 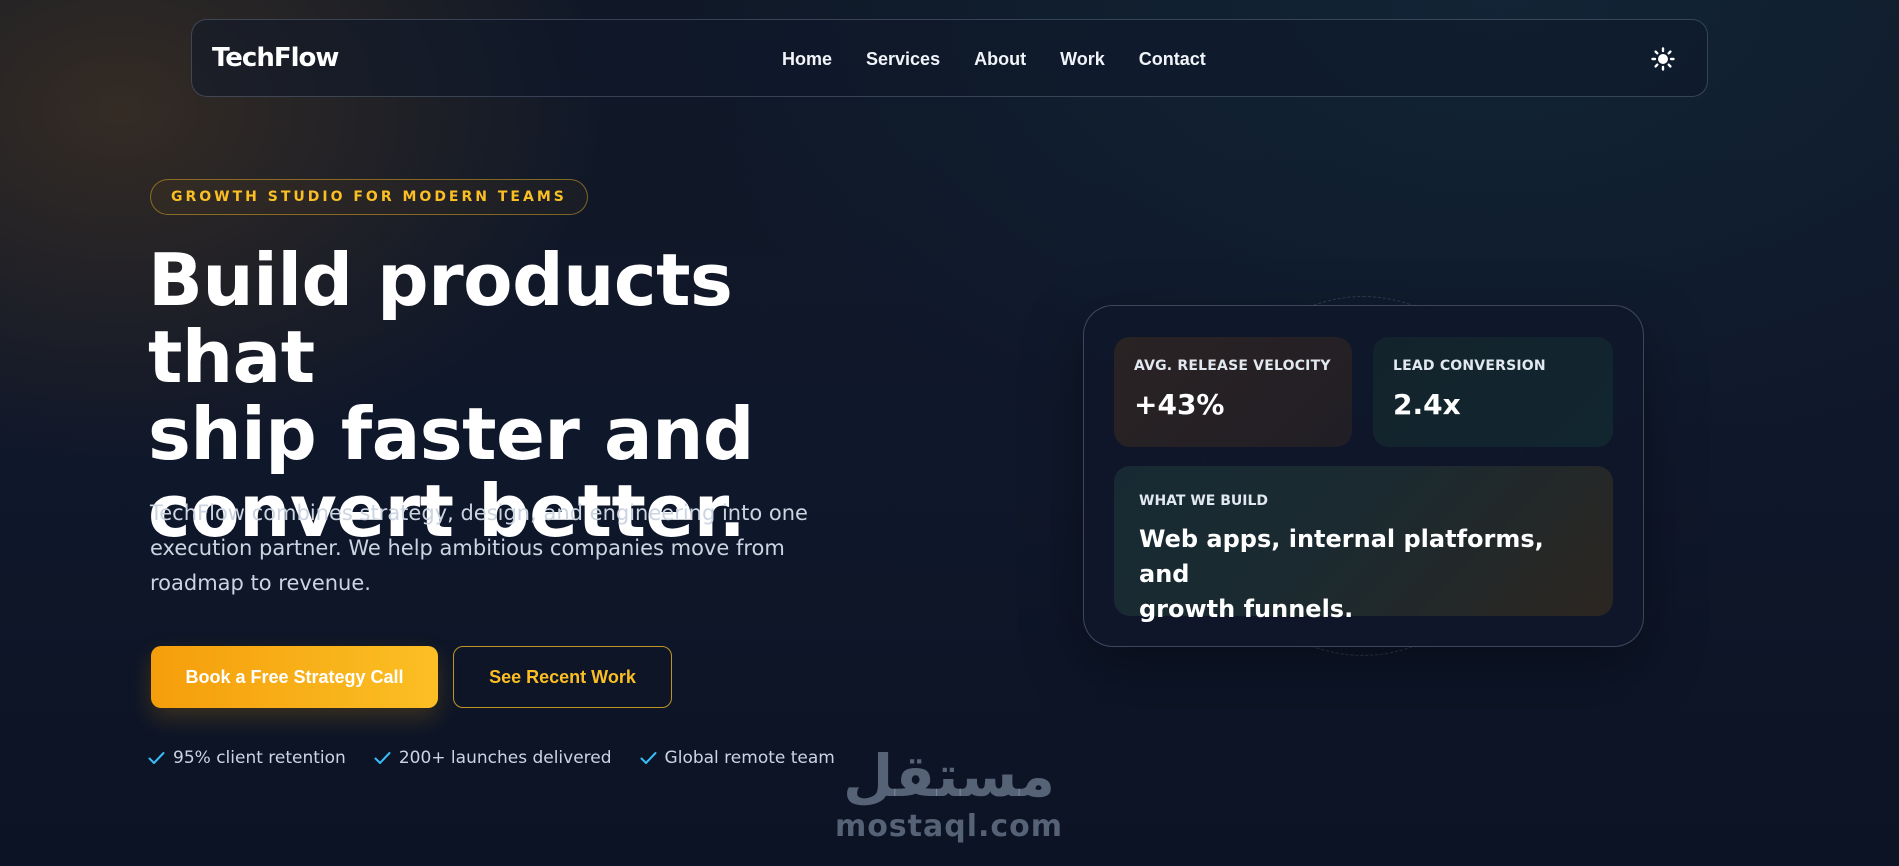 I want to click on proof-item: 95% client retention, so click(x=247, y=758).